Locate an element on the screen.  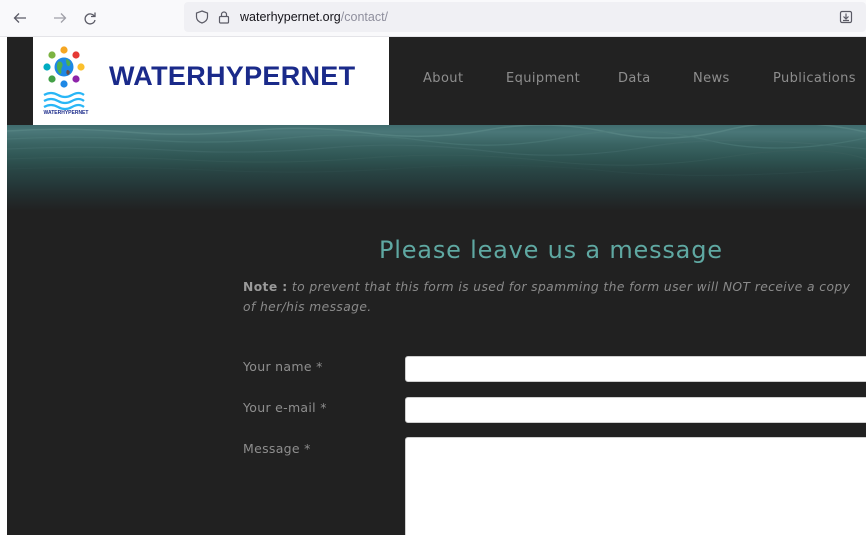
url-host: waterhypernet.org is located at coordinates (290, 17).